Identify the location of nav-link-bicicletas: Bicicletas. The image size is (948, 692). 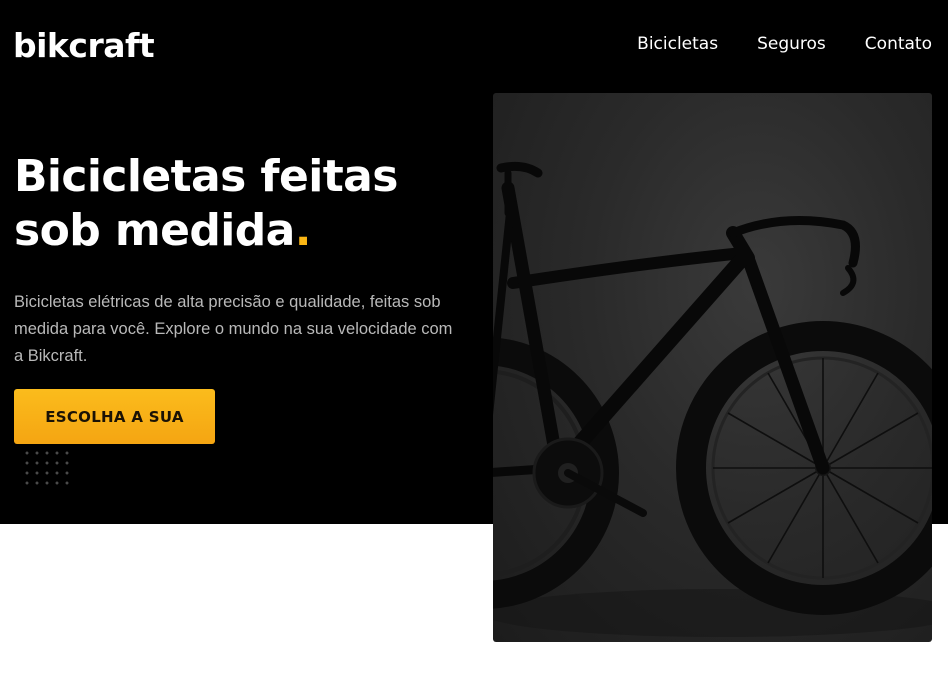
(677, 44).